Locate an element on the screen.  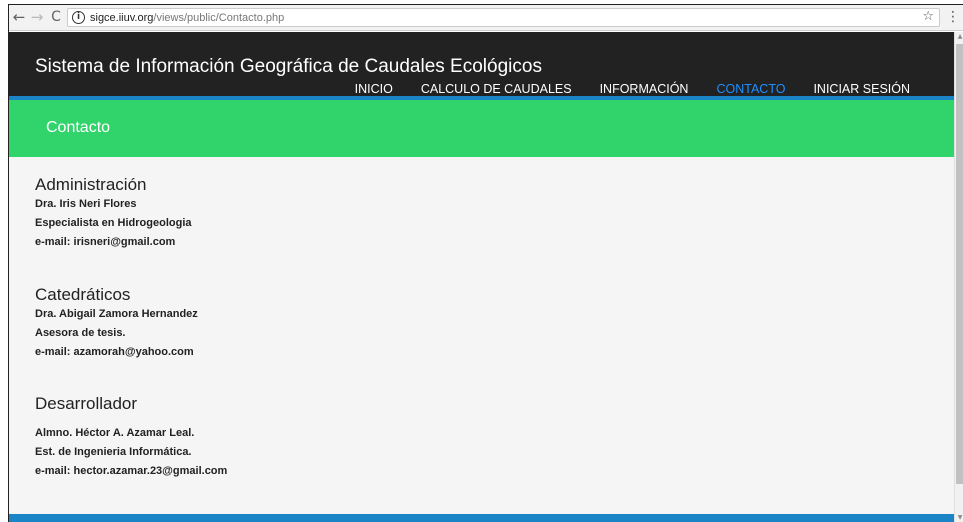
browser-menu-icon: ⋮ is located at coordinates (953, 17).